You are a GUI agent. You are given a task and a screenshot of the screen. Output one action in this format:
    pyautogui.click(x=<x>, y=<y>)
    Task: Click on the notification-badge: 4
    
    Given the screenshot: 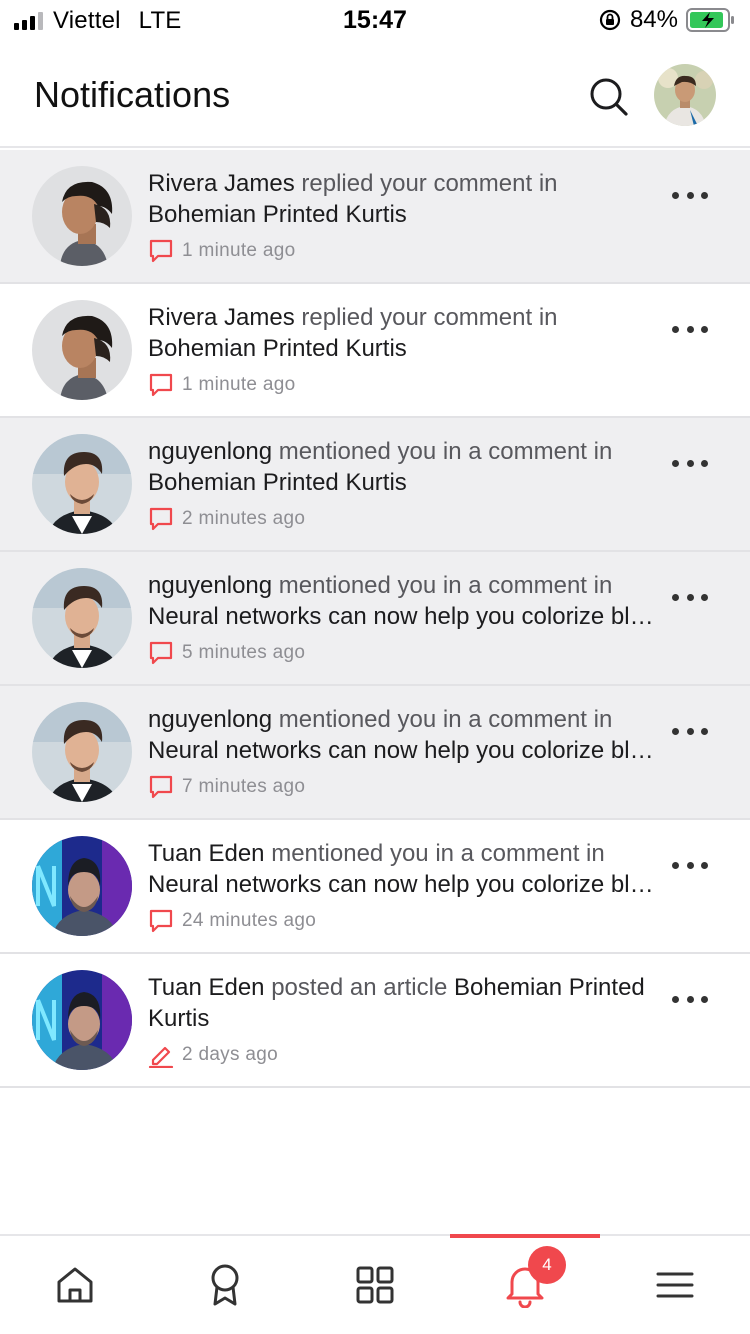 What is the action you would take?
    pyautogui.click(x=547, y=1265)
    